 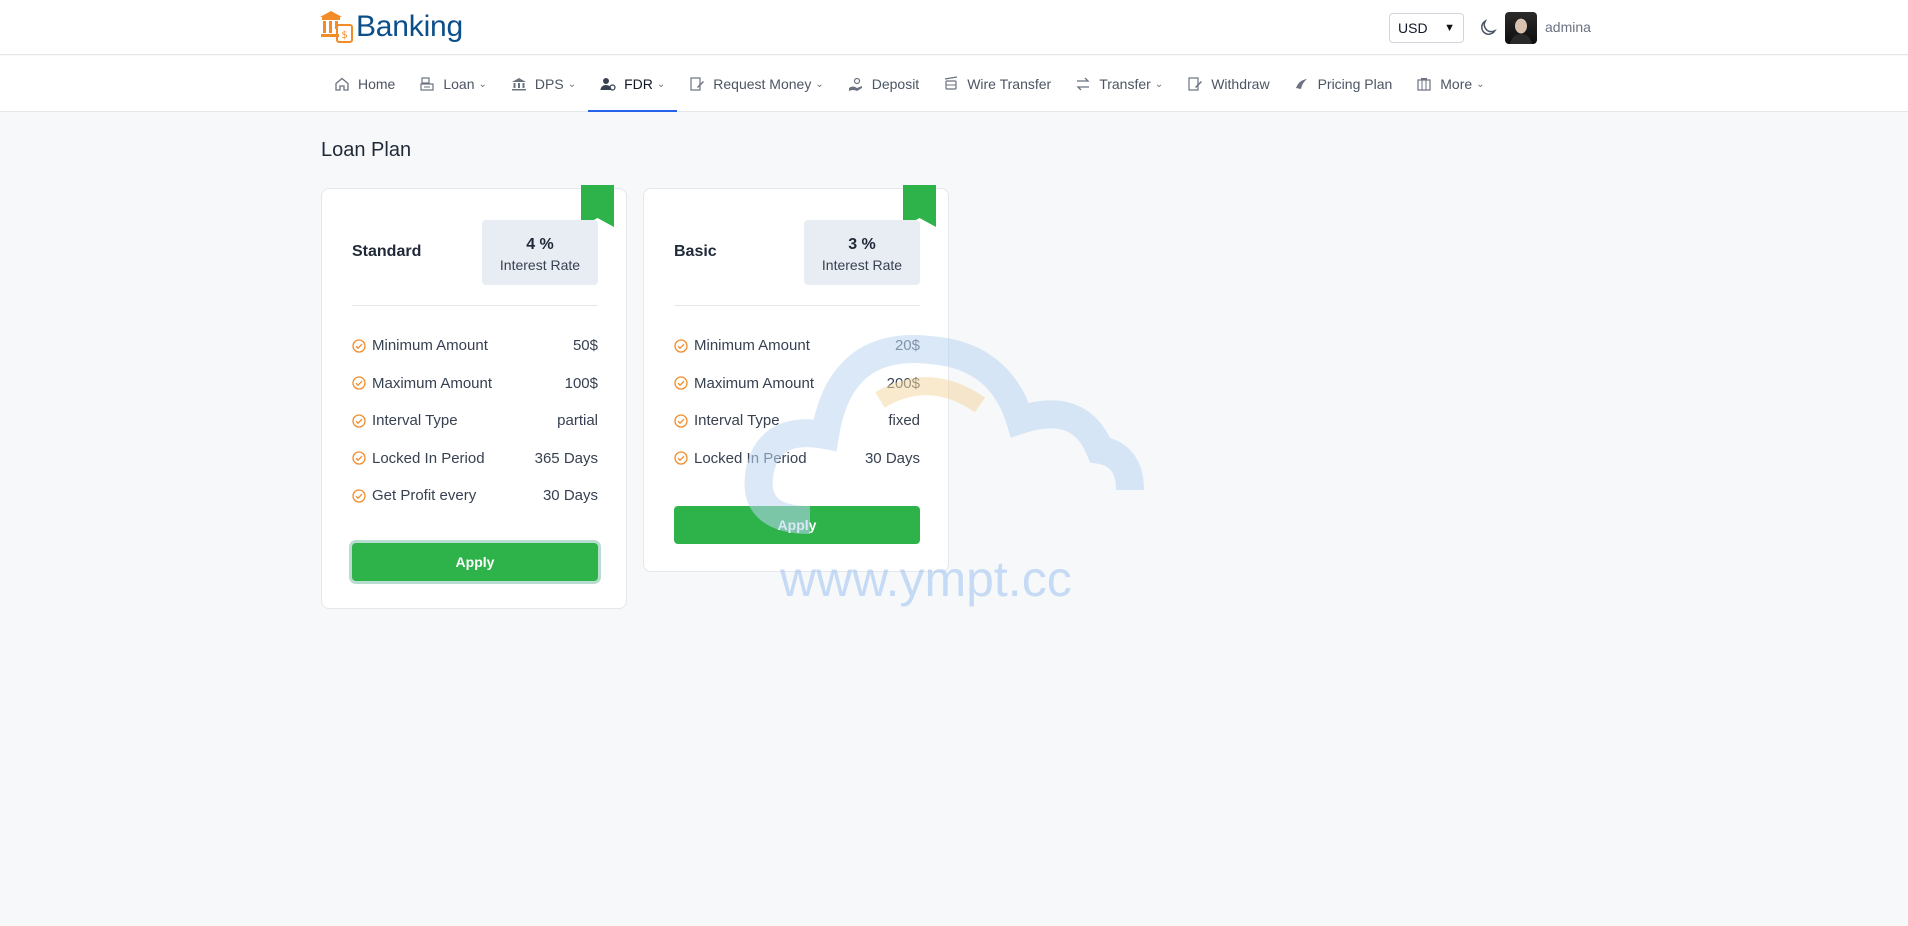 What do you see at coordinates (1488, 28) in the screenshot?
I see `moon-icon` at bounding box center [1488, 28].